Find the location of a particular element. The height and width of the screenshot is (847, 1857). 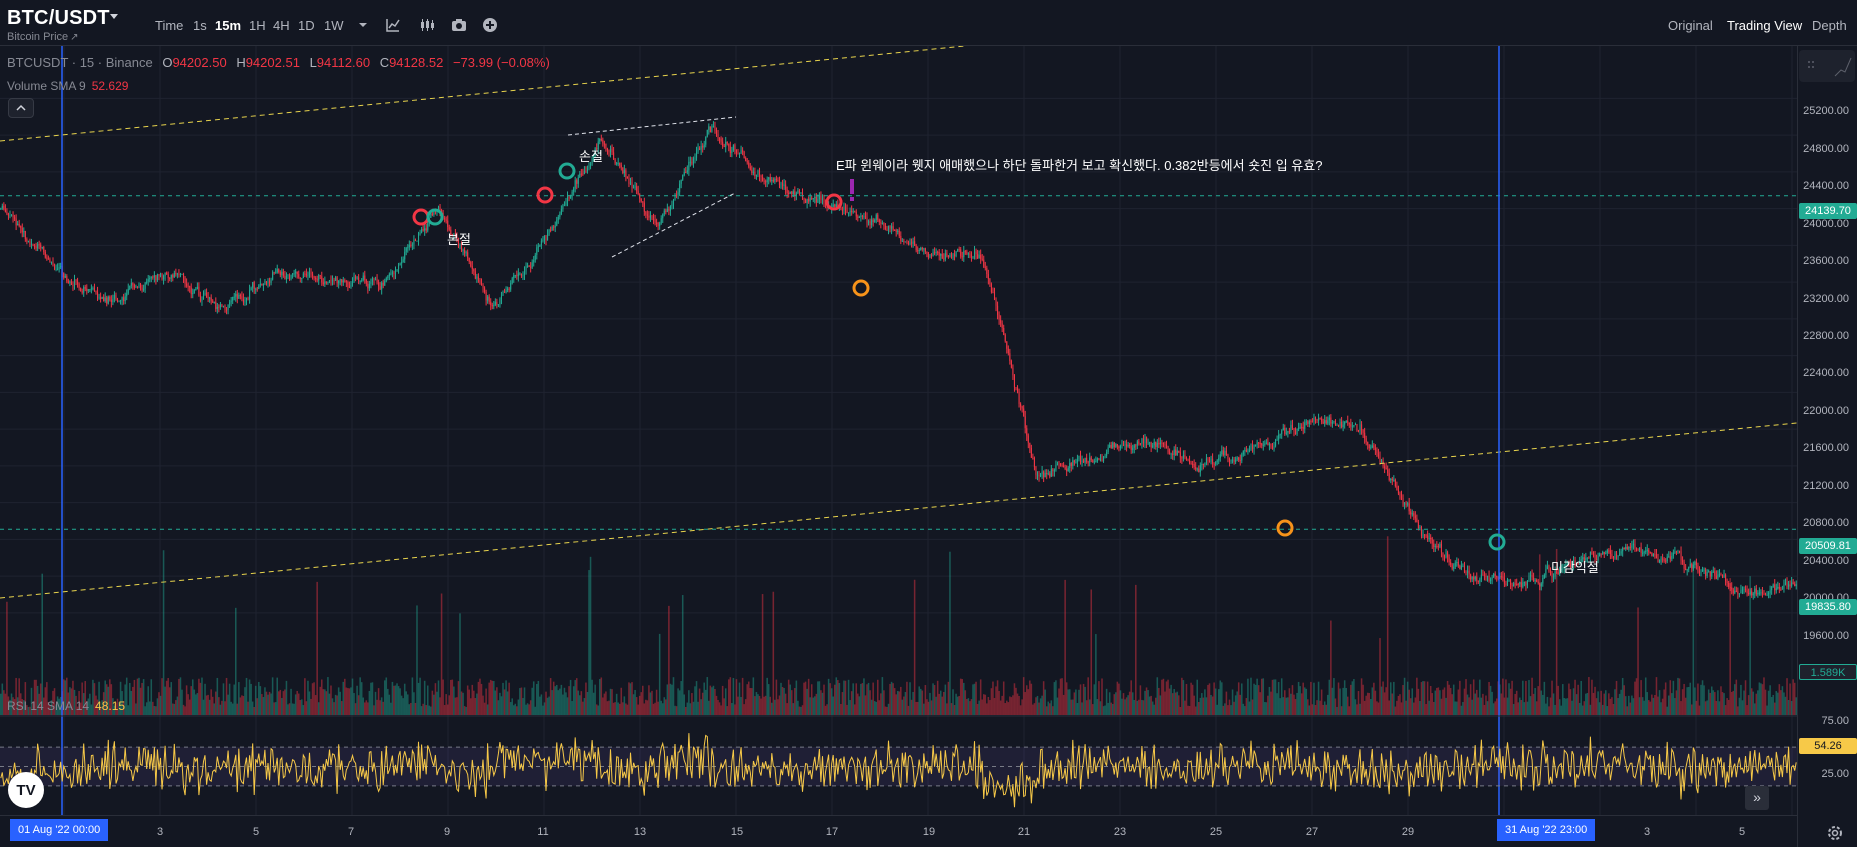

chart-label-stoploss: 손절 is located at coordinates (591, 155).